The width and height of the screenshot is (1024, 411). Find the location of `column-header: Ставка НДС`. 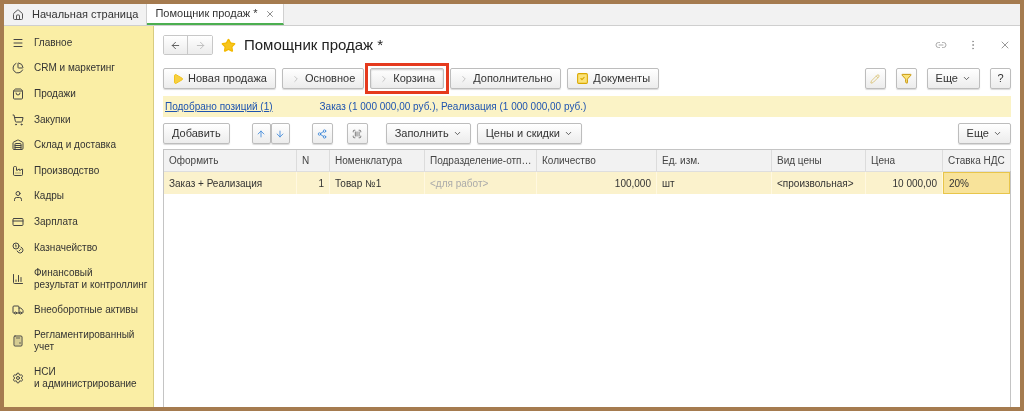

column-header: Ставка НДС is located at coordinates (977, 160).